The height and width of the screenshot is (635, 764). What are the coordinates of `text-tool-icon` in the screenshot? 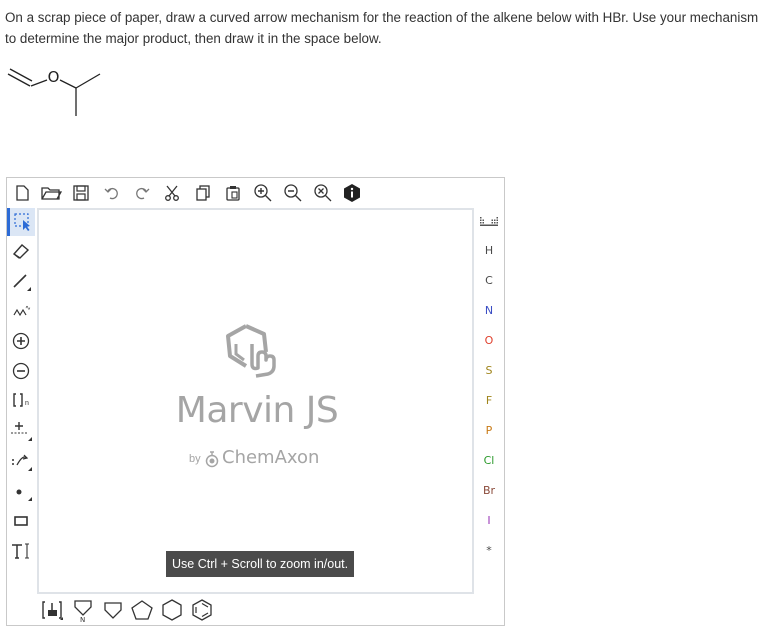 It's located at (21, 551).